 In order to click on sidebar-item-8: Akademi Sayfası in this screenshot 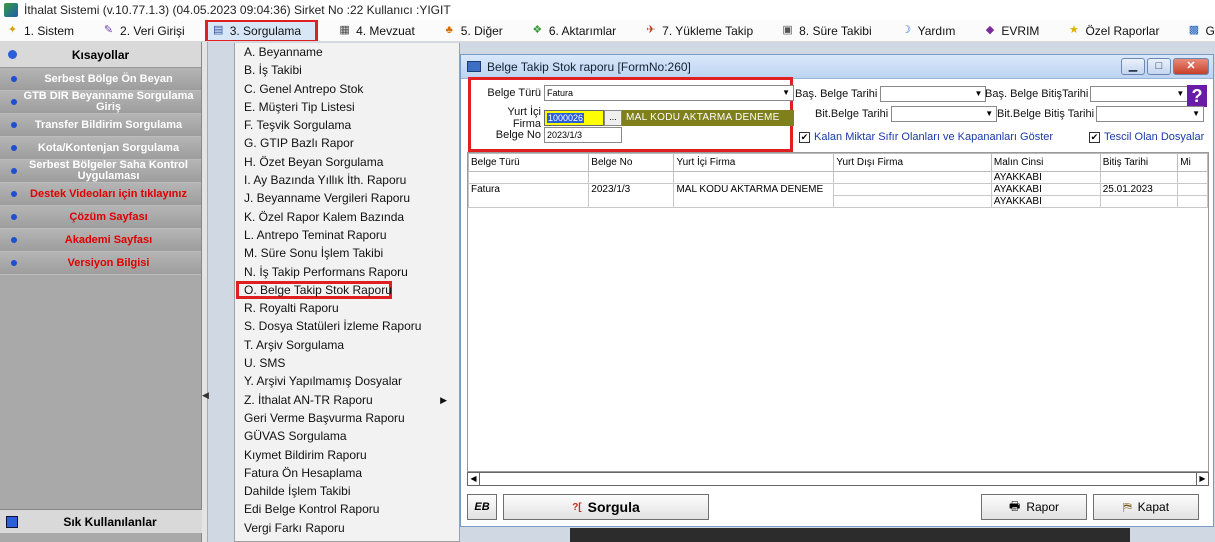, I will do `click(100, 240)`.